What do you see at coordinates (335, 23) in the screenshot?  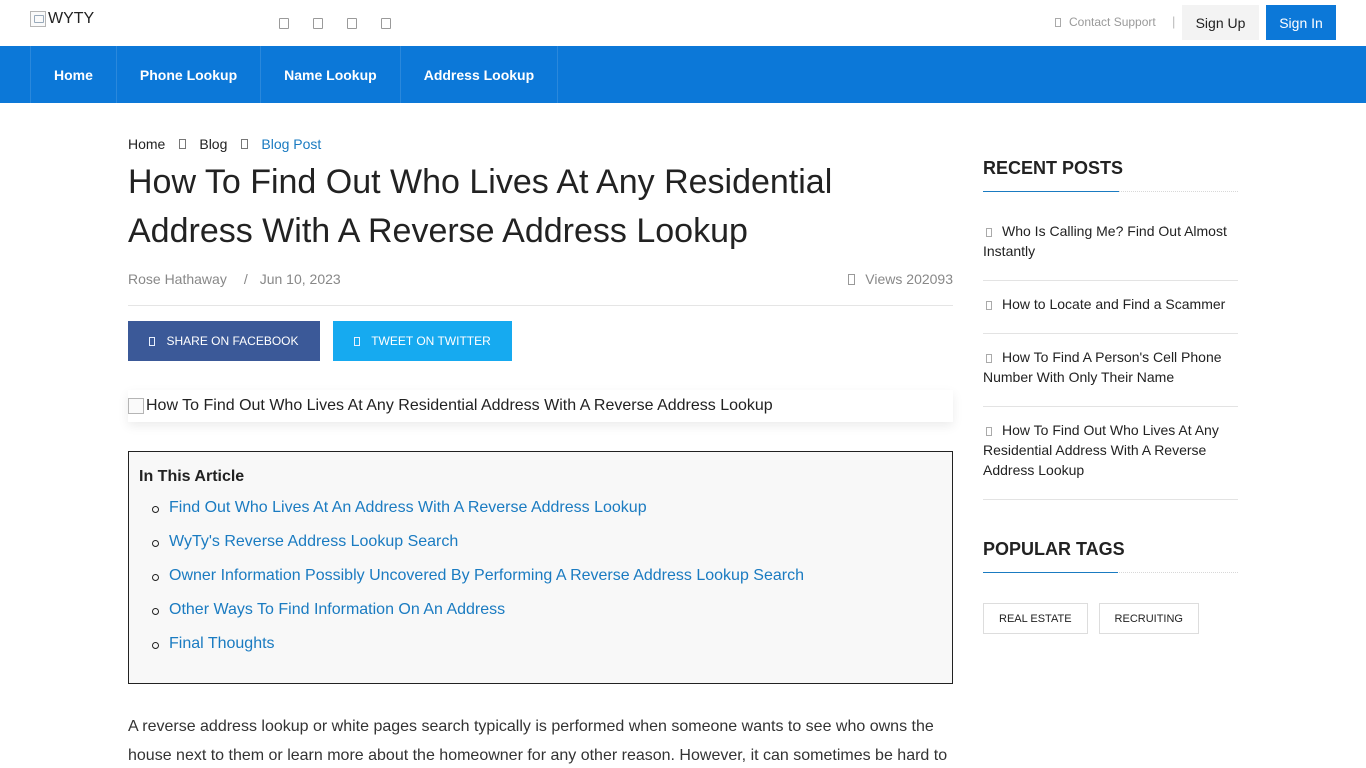 I see `social-links` at bounding box center [335, 23].